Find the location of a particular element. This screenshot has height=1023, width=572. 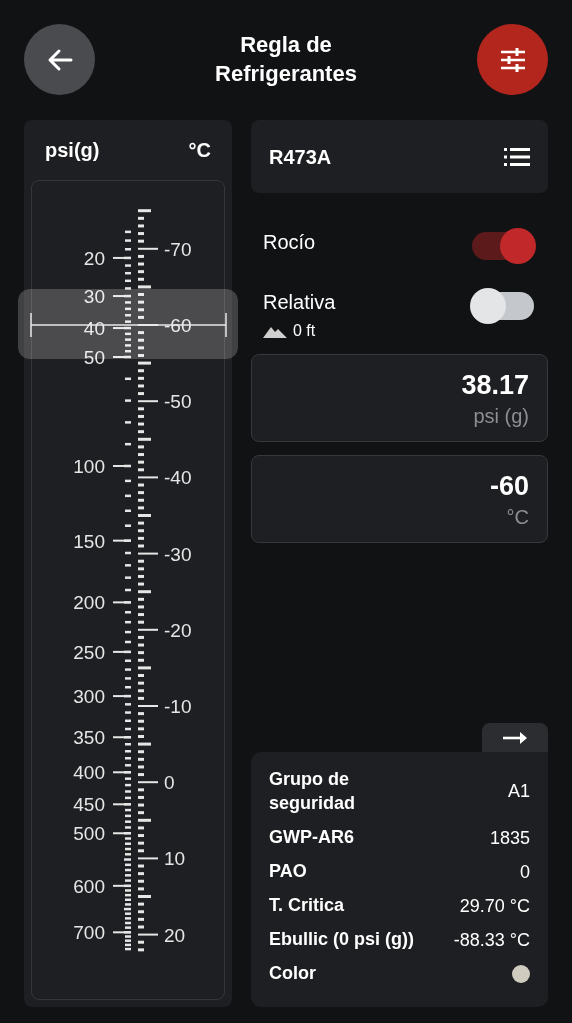

temperature-scale-label: -40 is located at coordinates (178, 478).